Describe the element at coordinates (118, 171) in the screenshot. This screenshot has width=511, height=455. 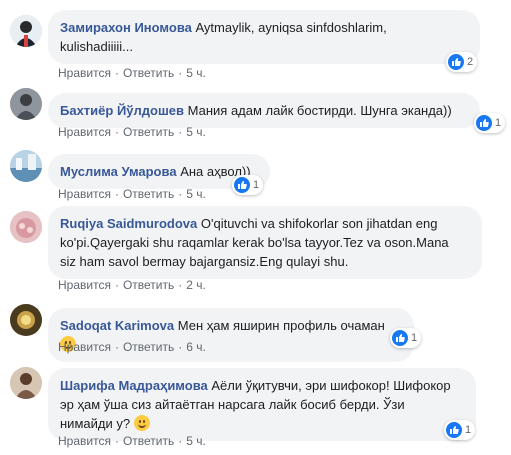
I see `comment-author: Муслима Умарова` at that location.